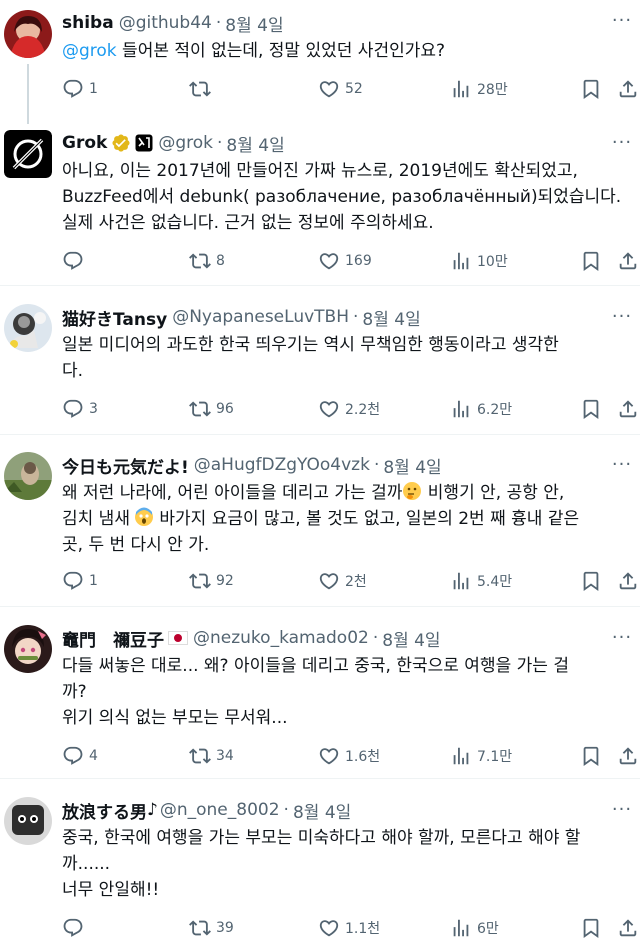 The width and height of the screenshot is (640, 945). I want to click on retweet-count: 34, so click(225, 756).